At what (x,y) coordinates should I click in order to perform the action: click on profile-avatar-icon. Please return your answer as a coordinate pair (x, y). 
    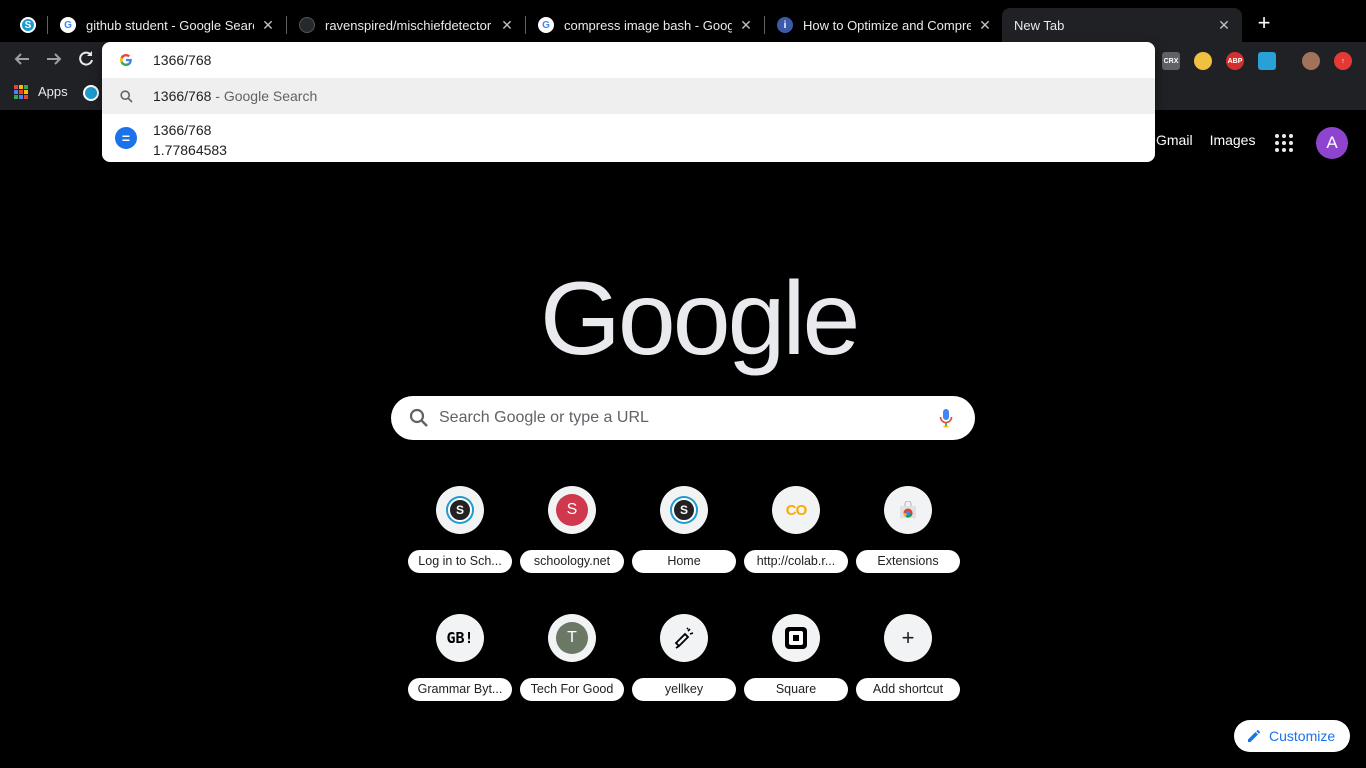
    Looking at the image, I should click on (1311, 61).